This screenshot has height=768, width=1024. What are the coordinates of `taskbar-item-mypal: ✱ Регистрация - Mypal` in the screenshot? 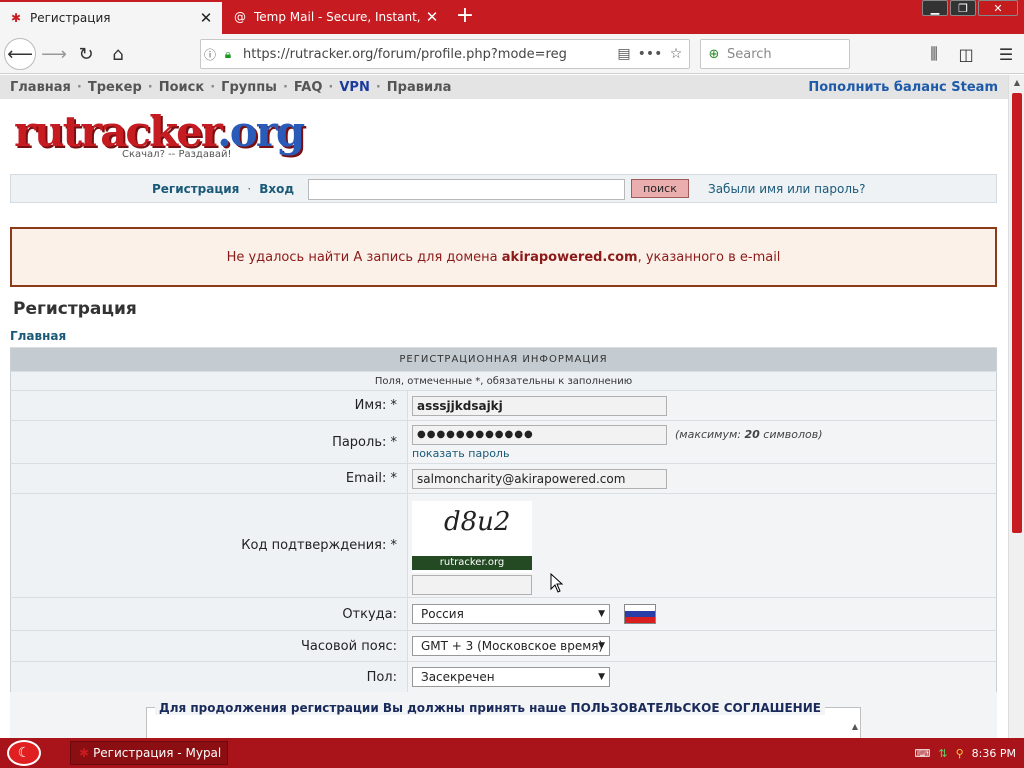 It's located at (149, 753).